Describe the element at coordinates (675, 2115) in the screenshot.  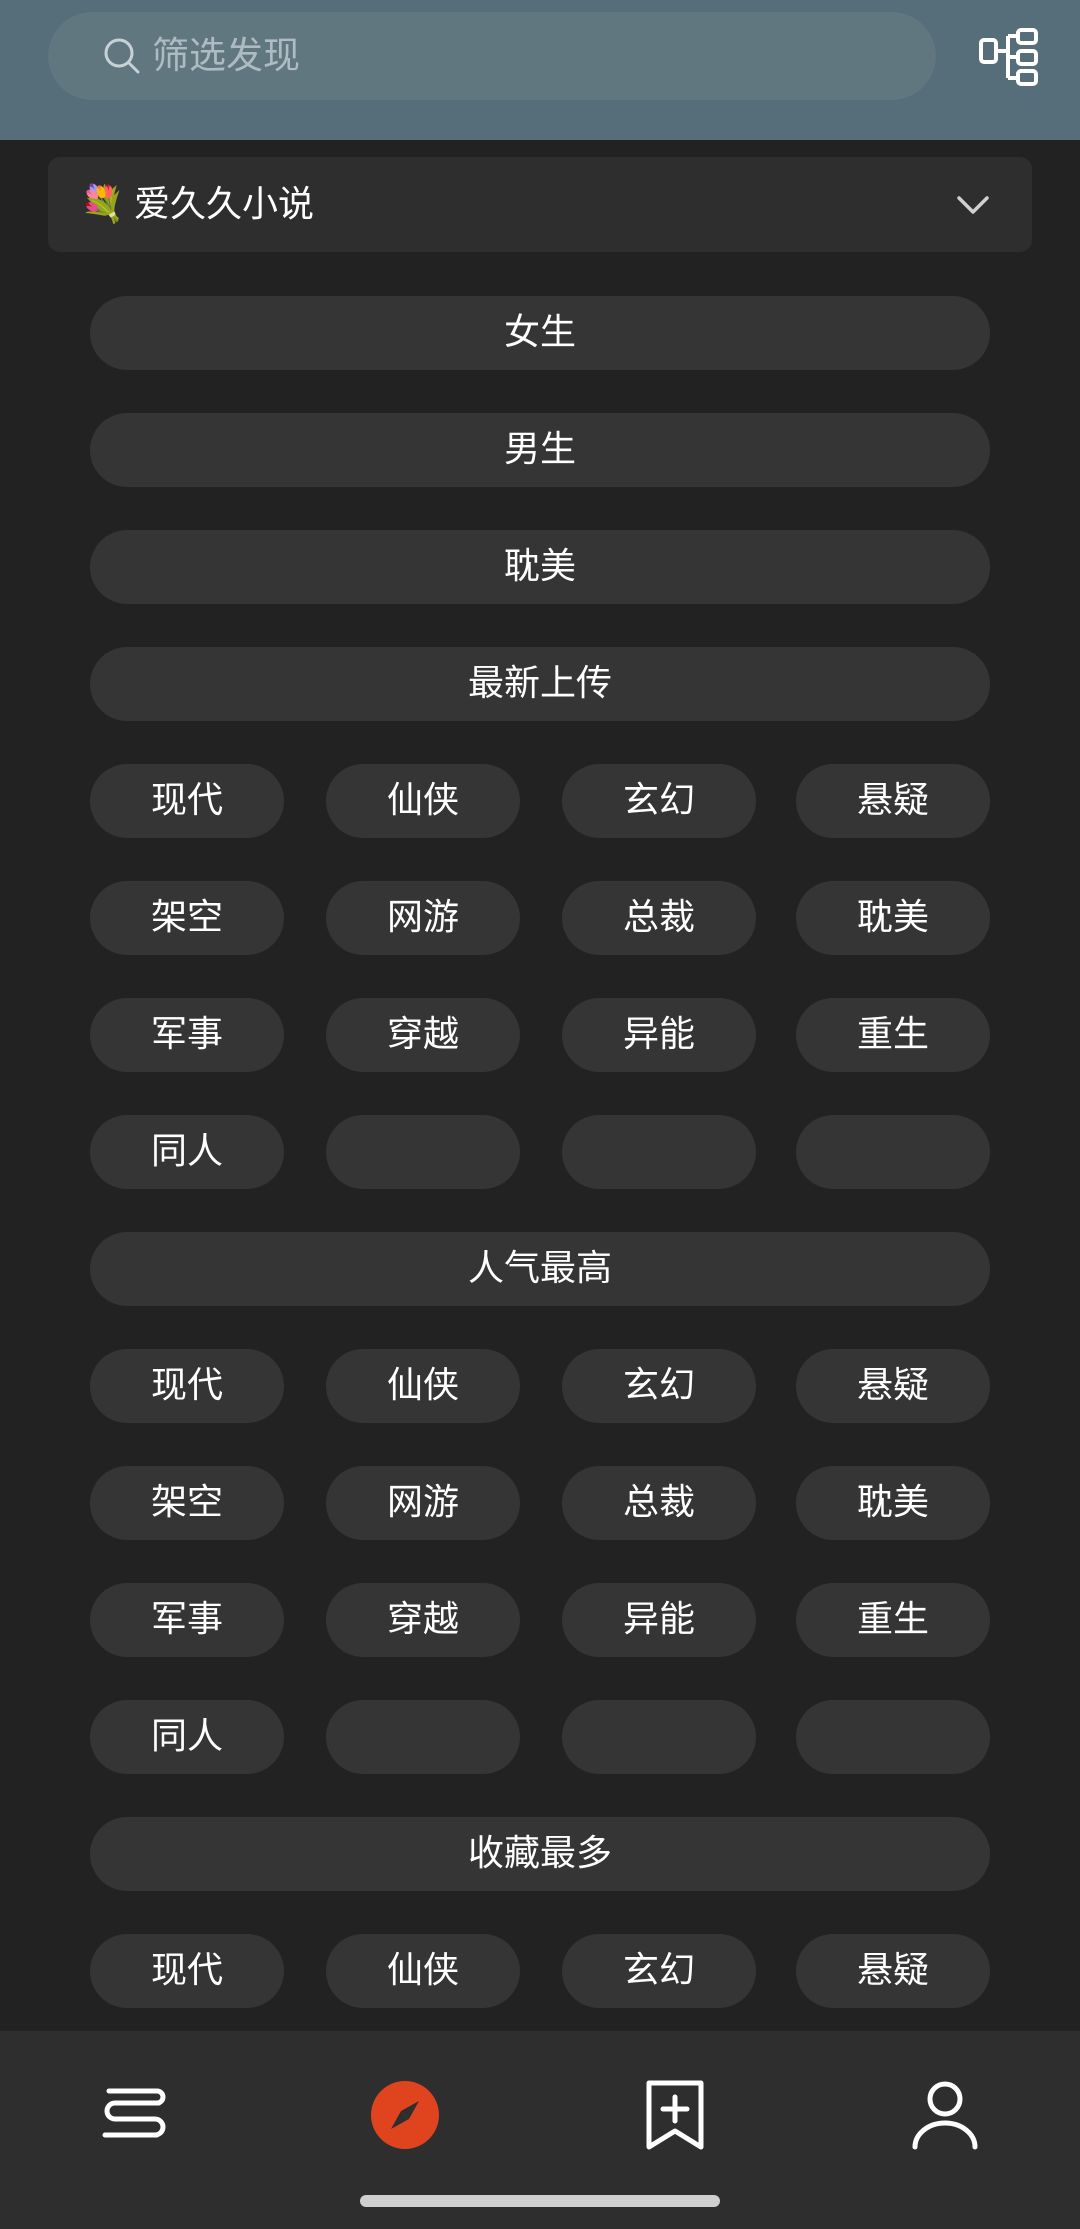
I see `bookmark-add-icon` at that location.